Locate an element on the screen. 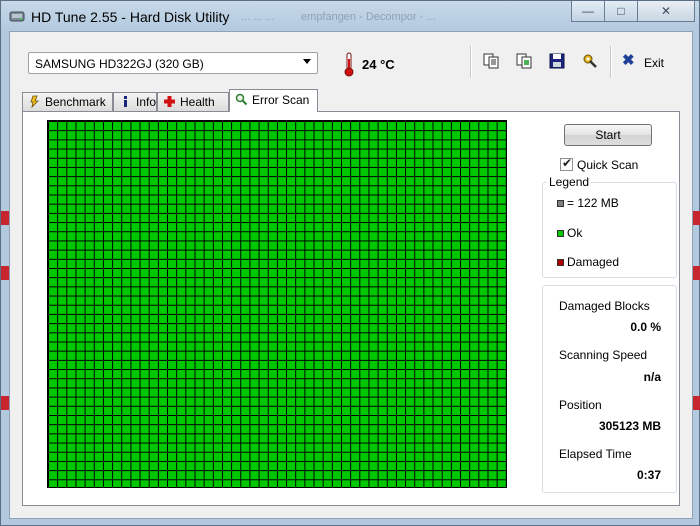 This screenshot has width=700, height=526. exit-button: Exit is located at coordinates (654, 63).